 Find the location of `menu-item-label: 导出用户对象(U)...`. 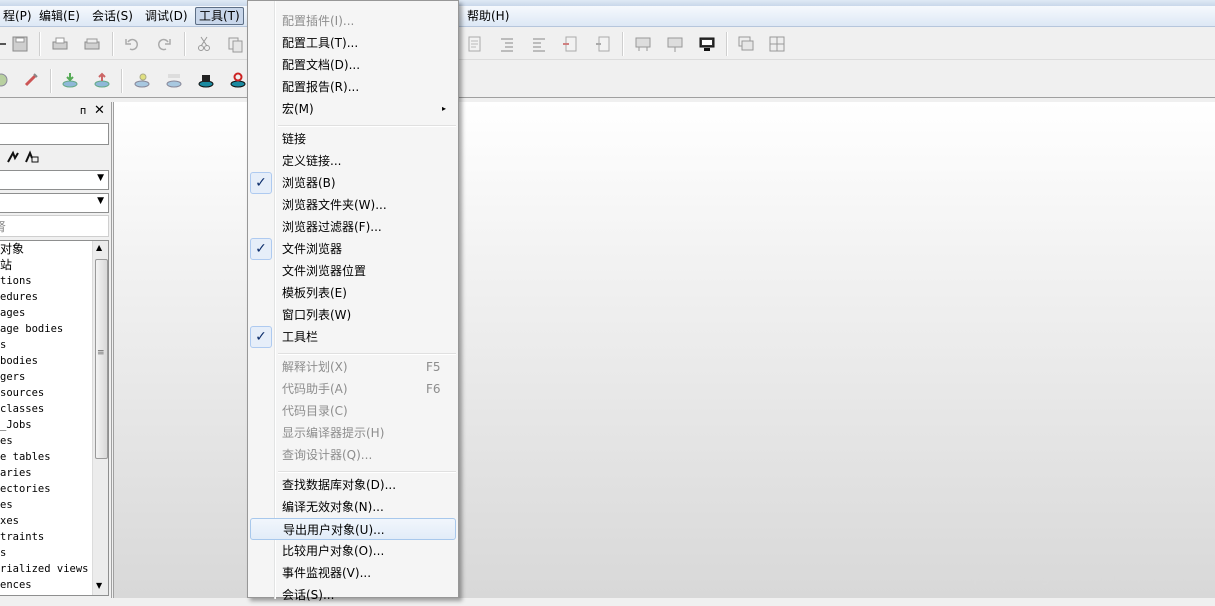

menu-item-label: 导出用户对象(U)... is located at coordinates (334, 530).